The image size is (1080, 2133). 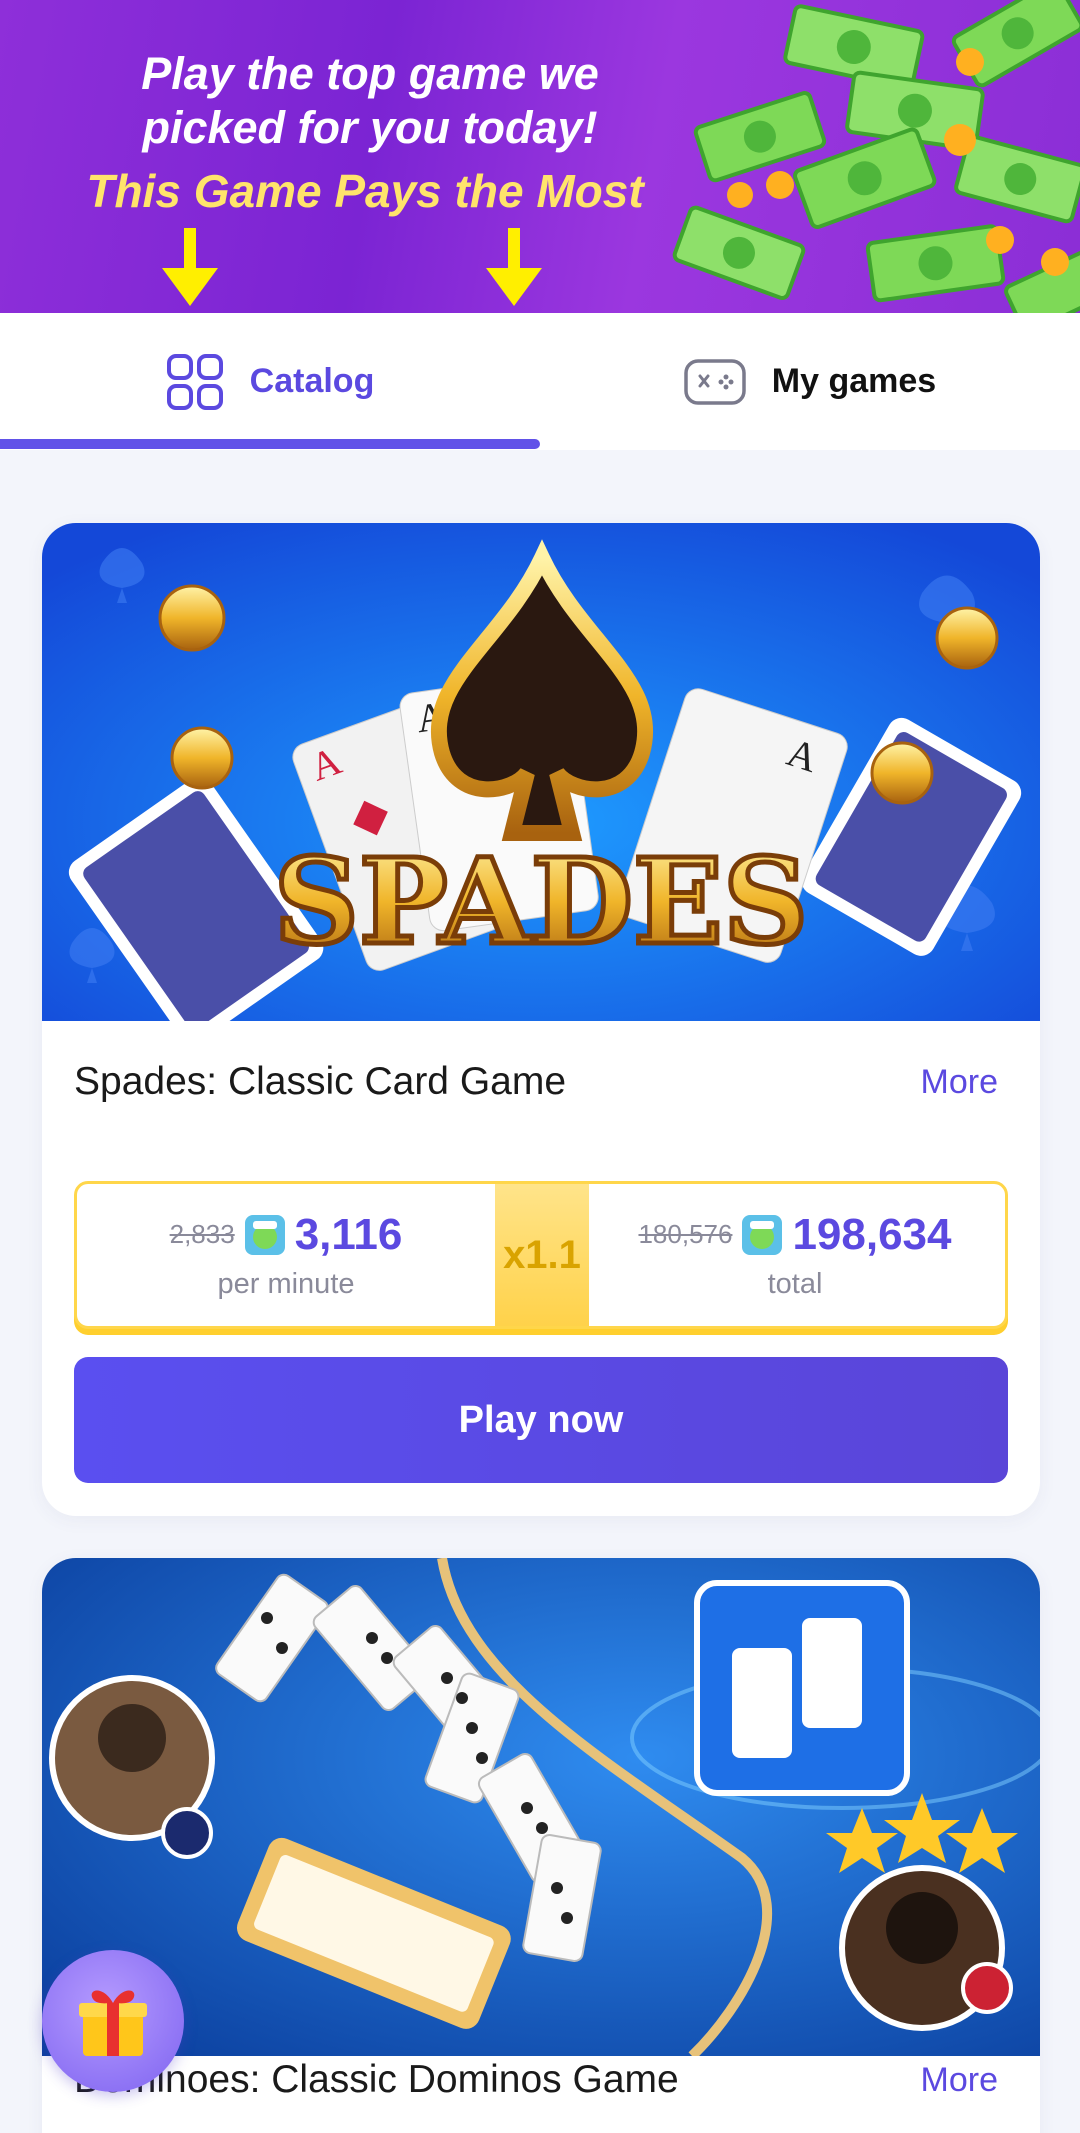 What do you see at coordinates (370, 73) in the screenshot?
I see `banner-headline-1: Play the top game we` at bounding box center [370, 73].